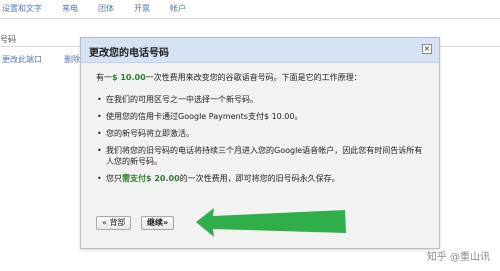 The image size is (500, 271). What do you see at coordinates (458, 257) in the screenshot?
I see `watermark: 知乎 @重山讯` at bounding box center [458, 257].